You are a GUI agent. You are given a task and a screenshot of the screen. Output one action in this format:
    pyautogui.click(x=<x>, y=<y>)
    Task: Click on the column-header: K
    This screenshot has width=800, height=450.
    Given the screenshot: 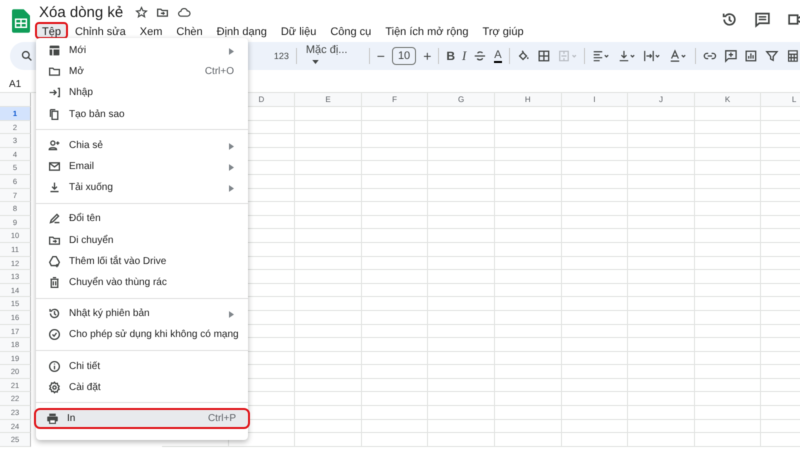 What is the action you would take?
    pyautogui.click(x=728, y=100)
    